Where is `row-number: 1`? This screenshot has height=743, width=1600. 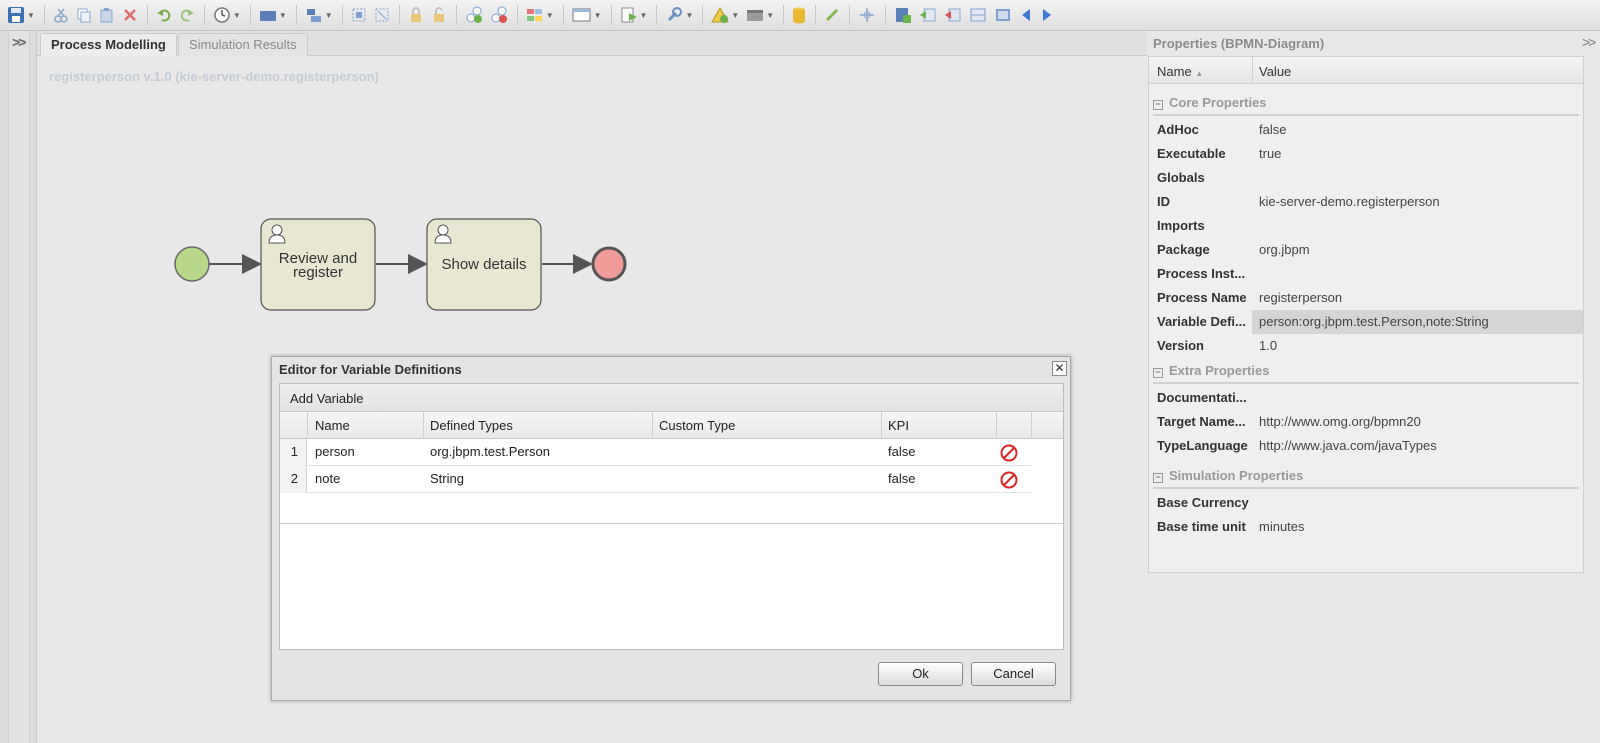
row-number: 1 is located at coordinates (293, 452).